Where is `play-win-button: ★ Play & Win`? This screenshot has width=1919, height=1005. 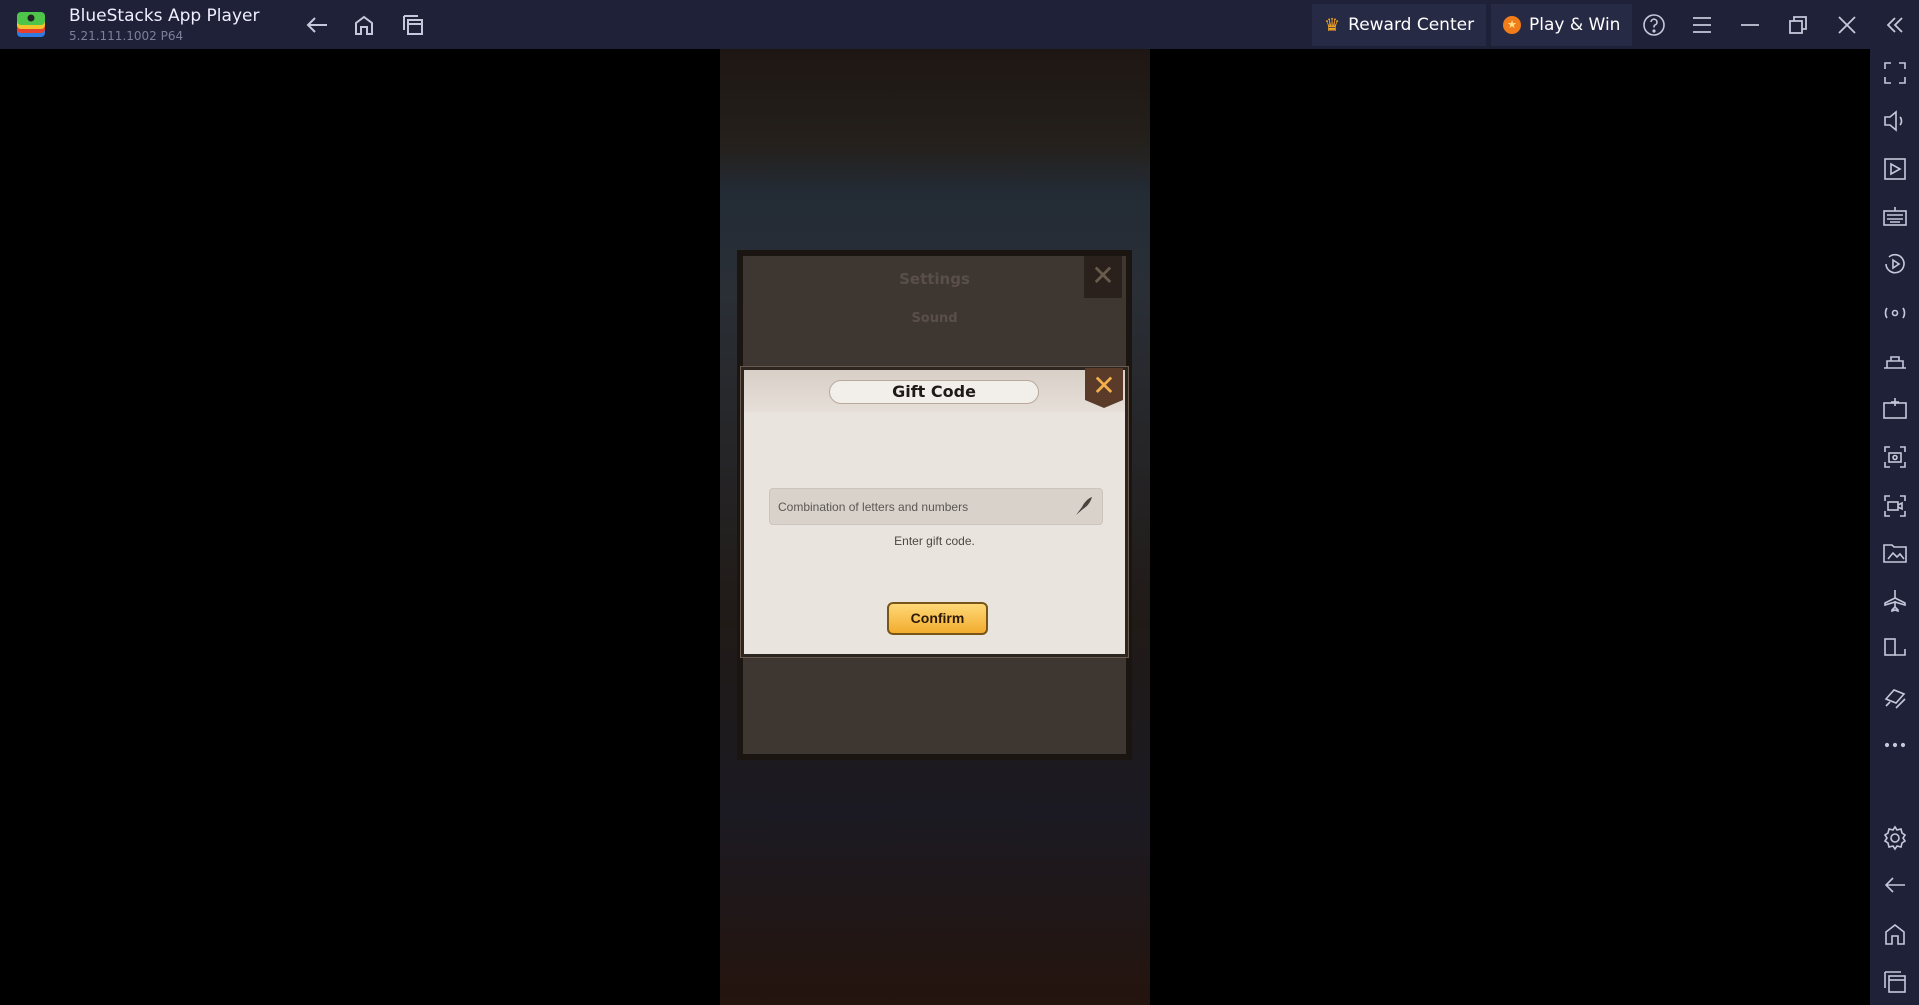 play-win-button: ★ Play & Win is located at coordinates (1562, 25).